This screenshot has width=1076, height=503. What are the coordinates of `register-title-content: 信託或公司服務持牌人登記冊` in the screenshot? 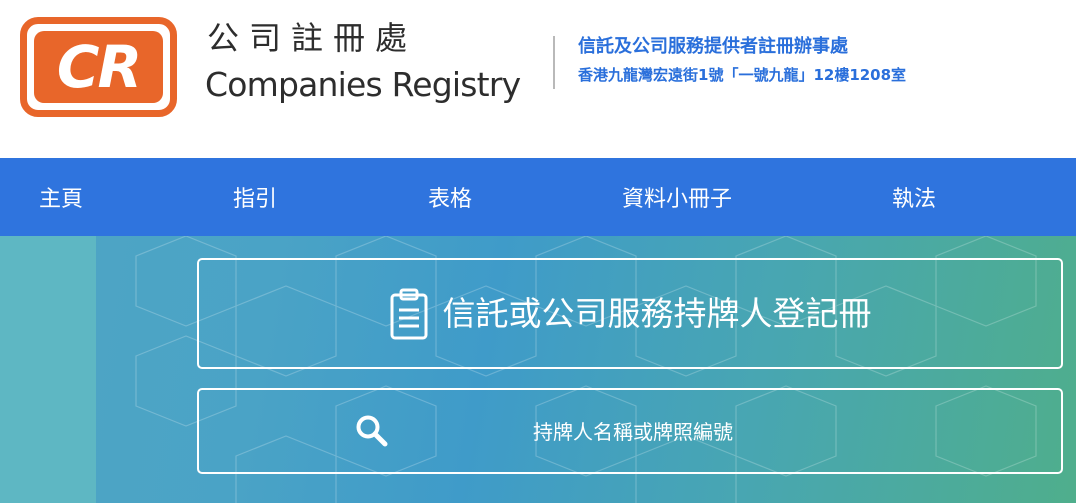 It's located at (630, 314).